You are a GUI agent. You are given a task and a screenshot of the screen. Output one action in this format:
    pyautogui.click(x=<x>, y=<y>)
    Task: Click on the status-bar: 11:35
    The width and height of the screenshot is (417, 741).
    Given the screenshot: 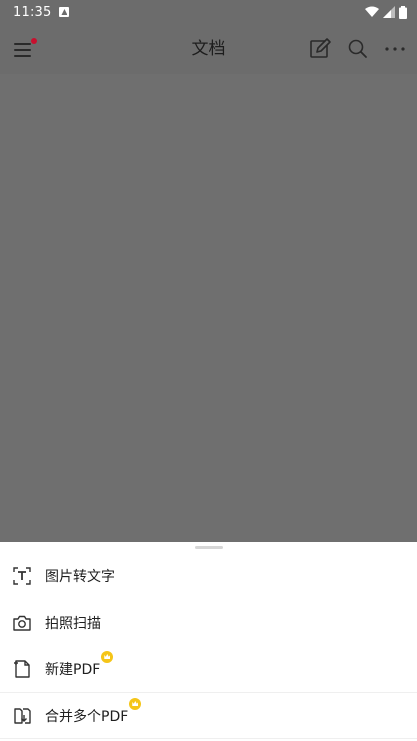 What is the action you would take?
    pyautogui.click(x=208, y=12)
    